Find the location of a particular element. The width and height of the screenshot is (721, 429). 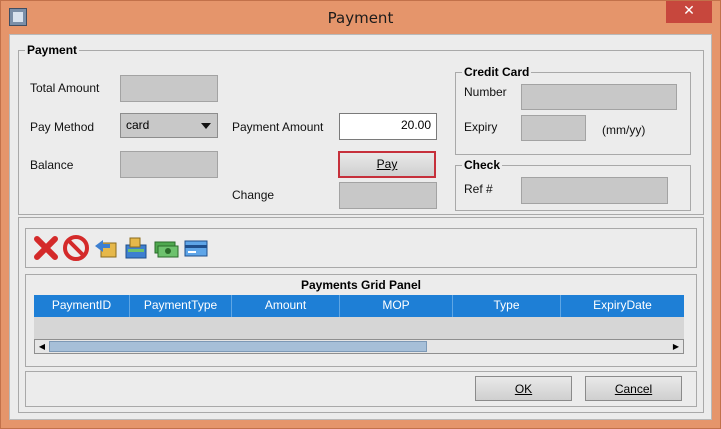

total-amount-label: Total Amount is located at coordinates (65, 88).